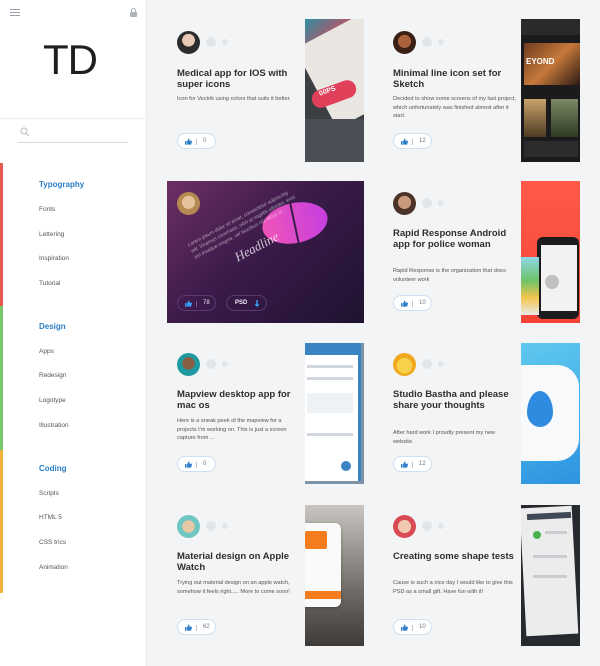  Describe the element at coordinates (334, 90) in the screenshot. I see `card-thumbnail: 00PS` at that location.